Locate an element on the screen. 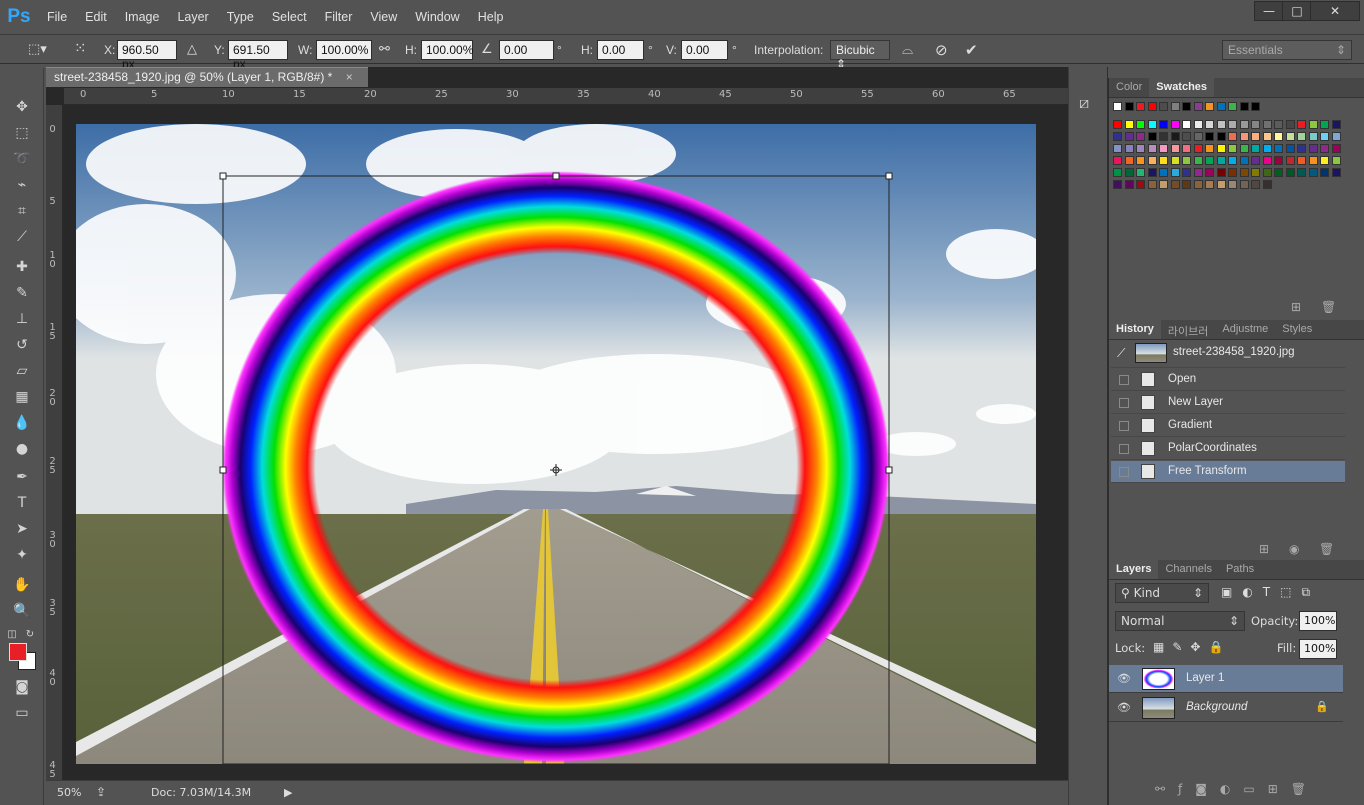 The width and height of the screenshot is (1364, 805). tab-channels: Channels is located at coordinates (1188, 569).